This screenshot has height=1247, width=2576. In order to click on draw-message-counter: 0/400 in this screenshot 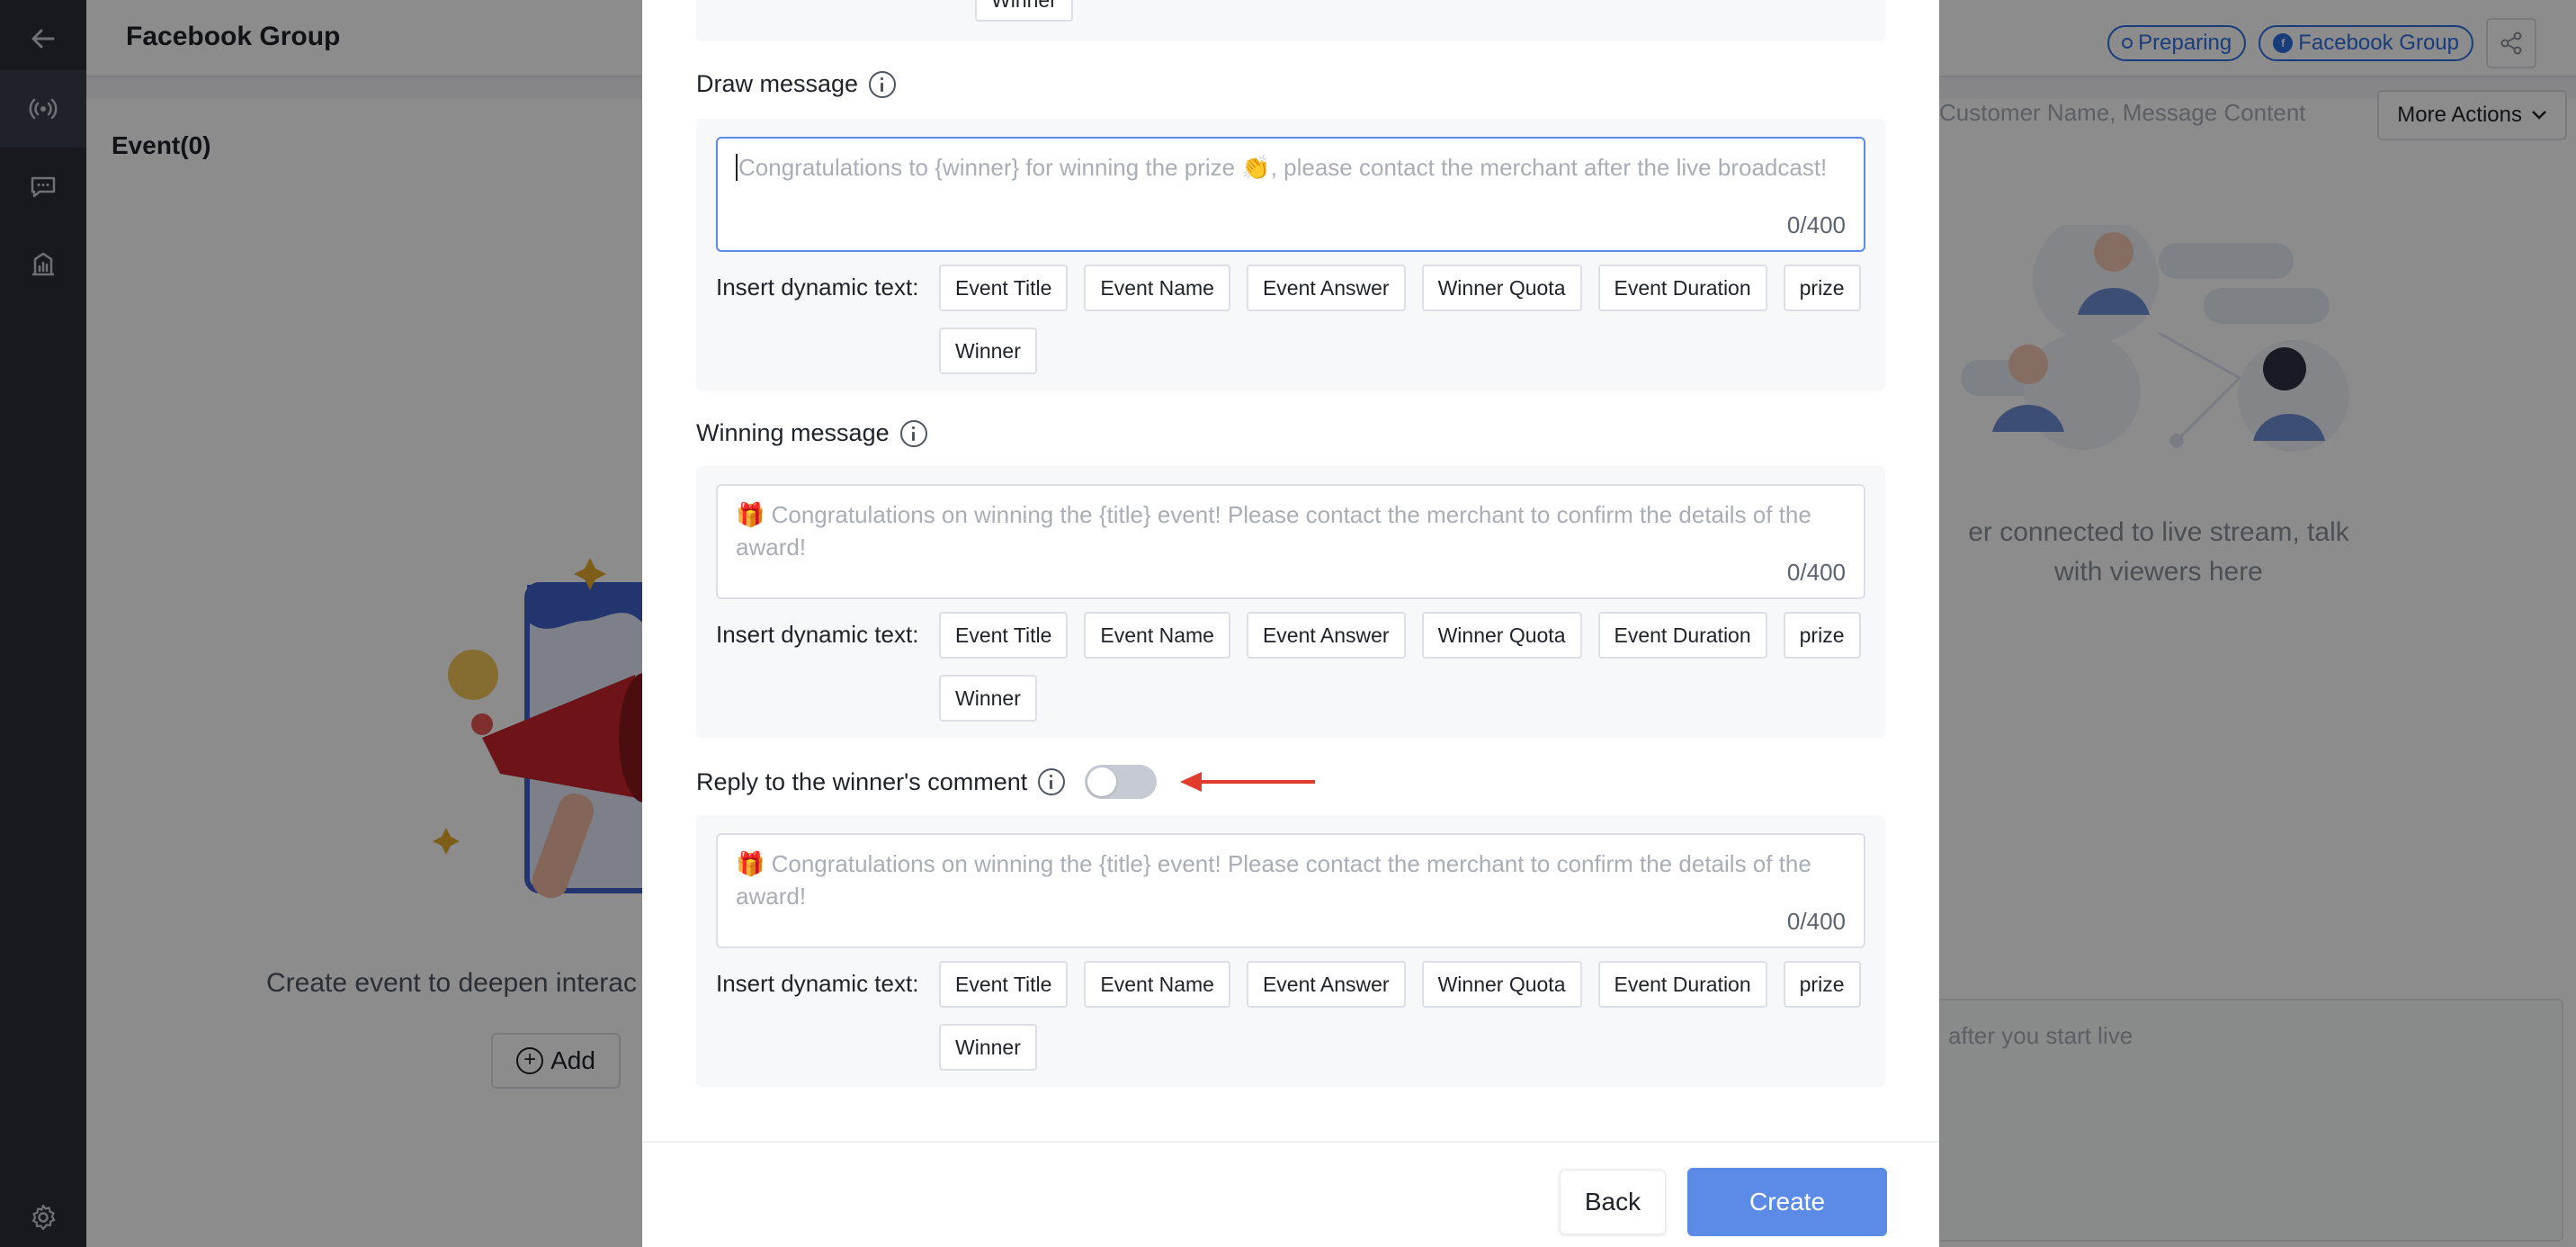, I will do `click(1816, 224)`.